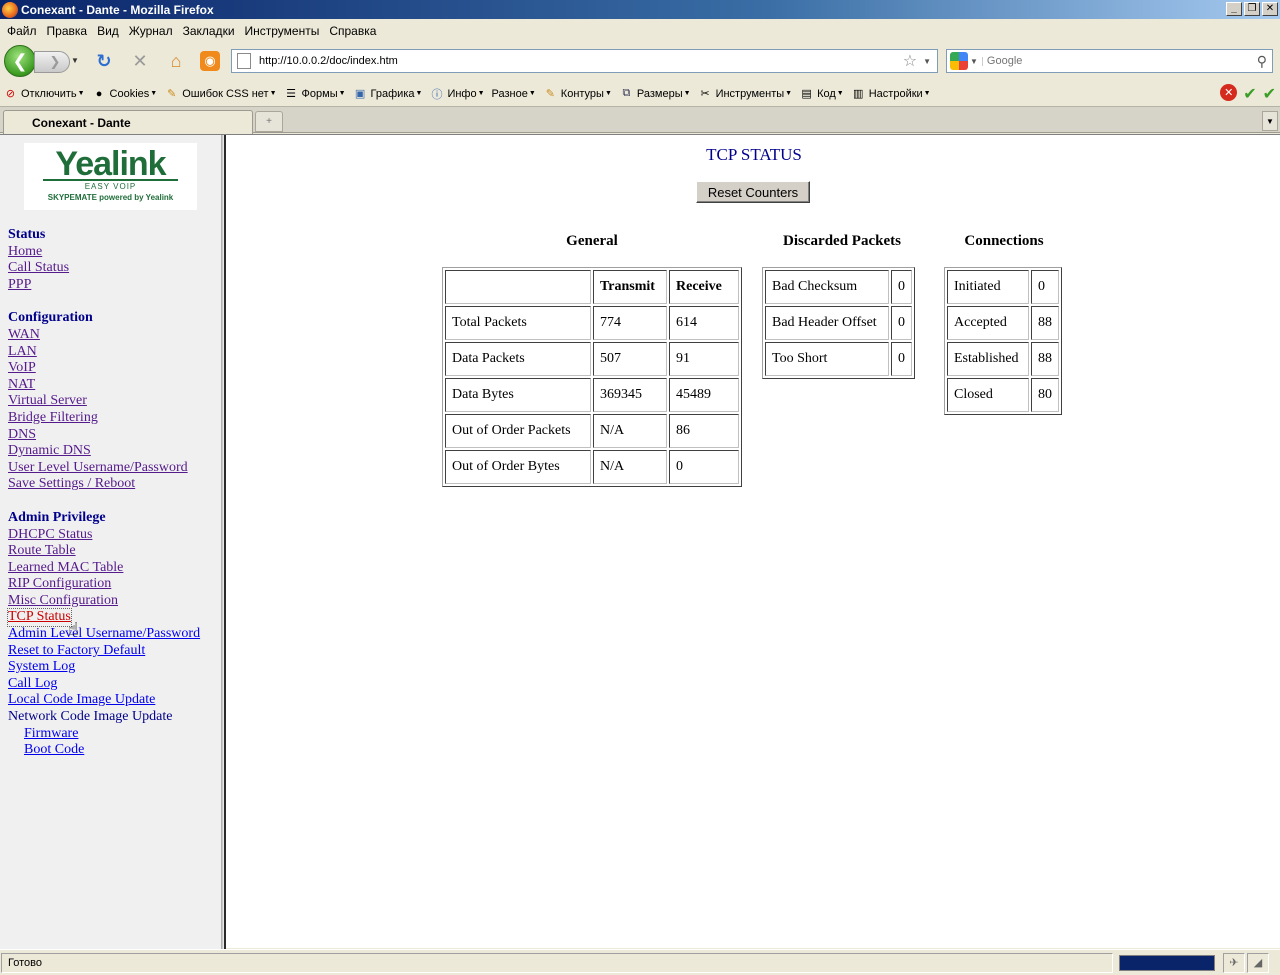 This screenshot has width=1280, height=975. What do you see at coordinates (99, 93) in the screenshot?
I see `person-icon: ●` at bounding box center [99, 93].